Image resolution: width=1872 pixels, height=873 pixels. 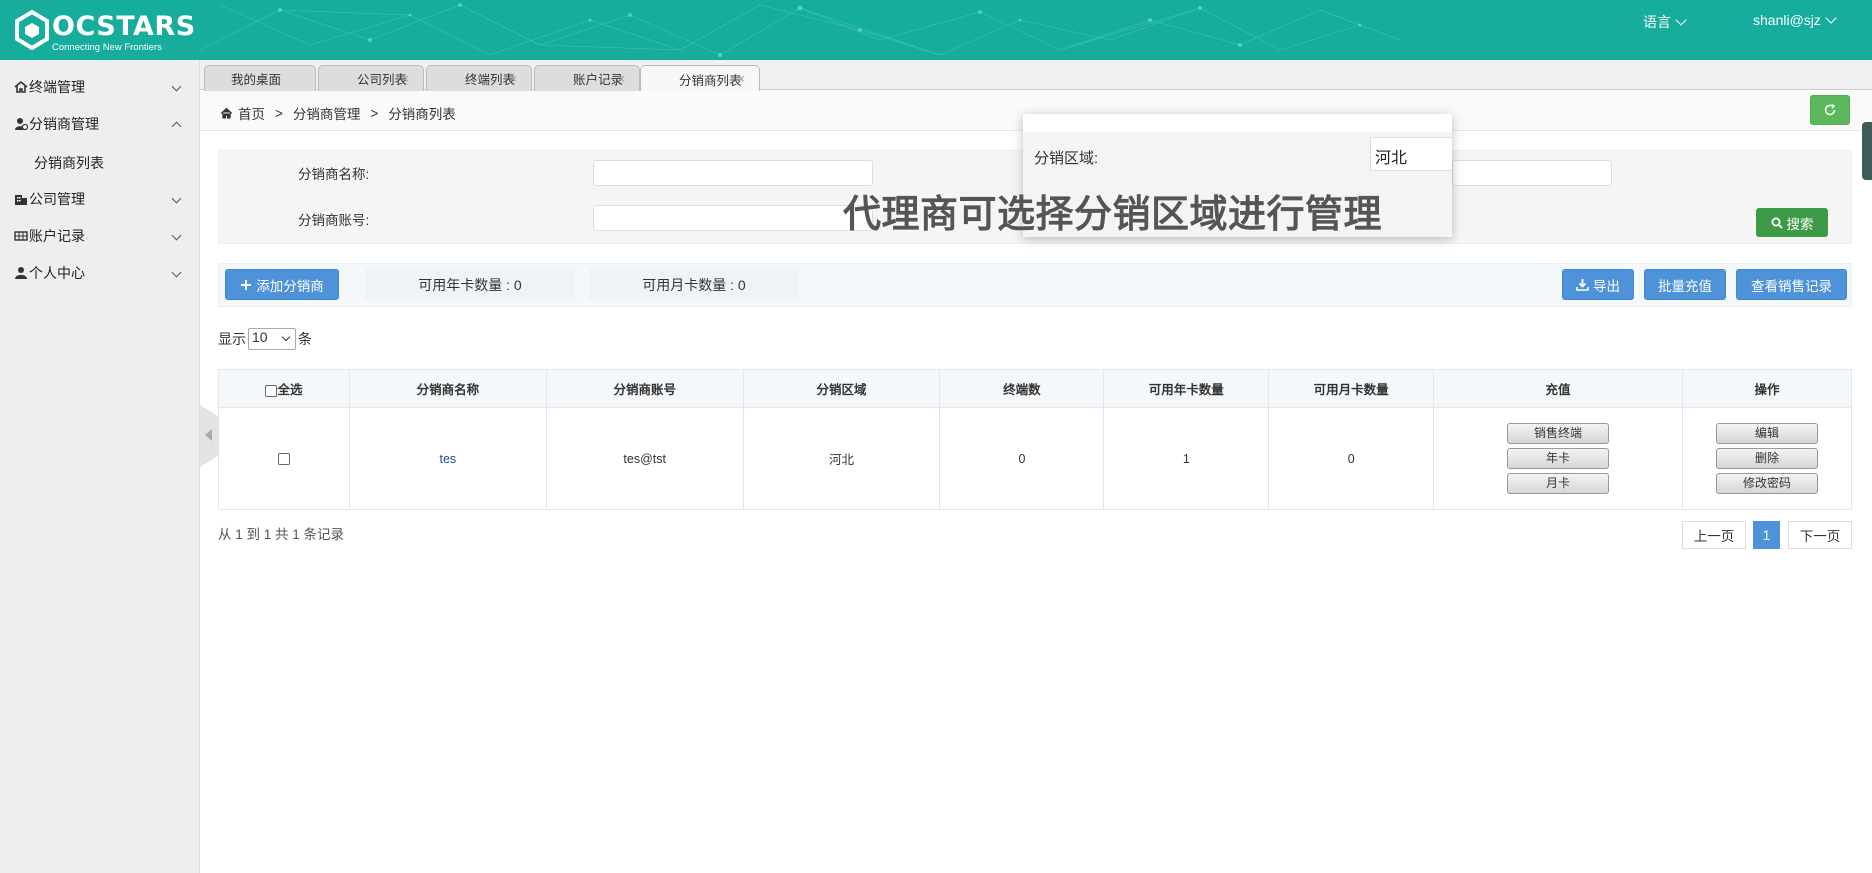 What do you see at coordinates (470, 284) in the screenshot?
I see `yearly-cards-count: 可用年卡数量 : 0` at bounding box center [470, 284].